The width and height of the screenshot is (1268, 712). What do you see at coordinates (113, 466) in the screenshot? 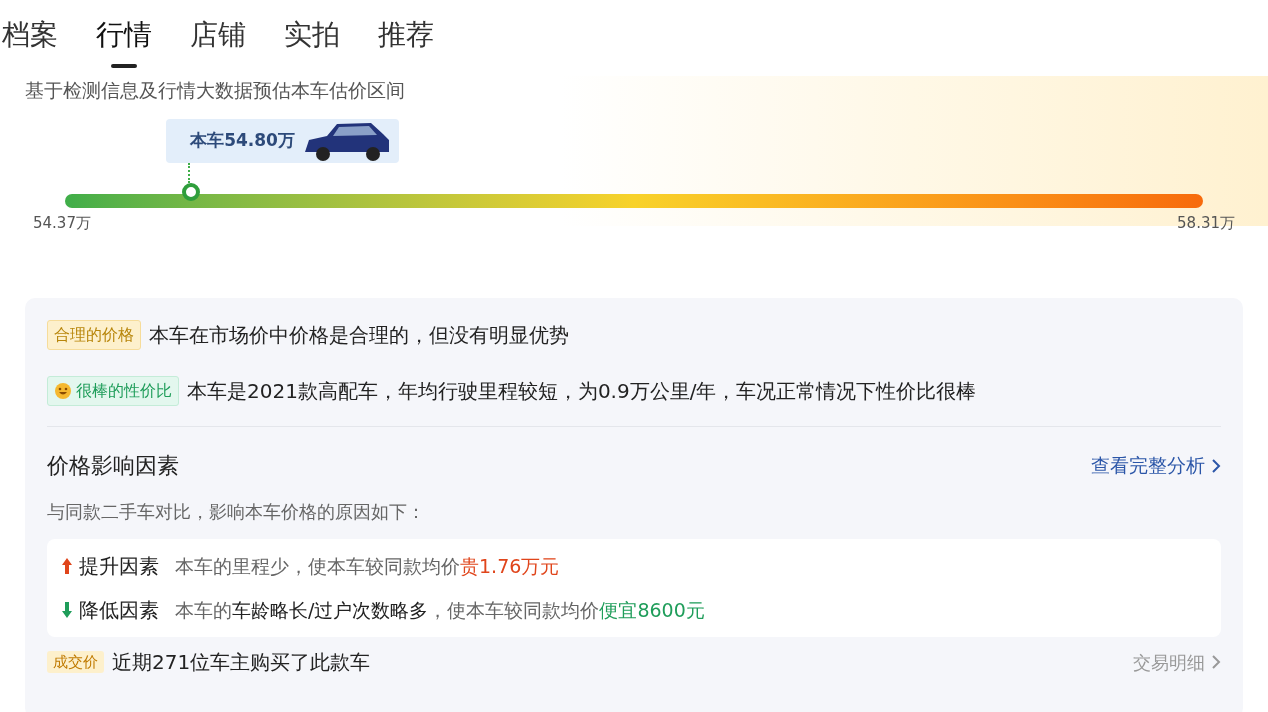
I see `section-title: 价格影响因素` at bounding box center [113, 466].